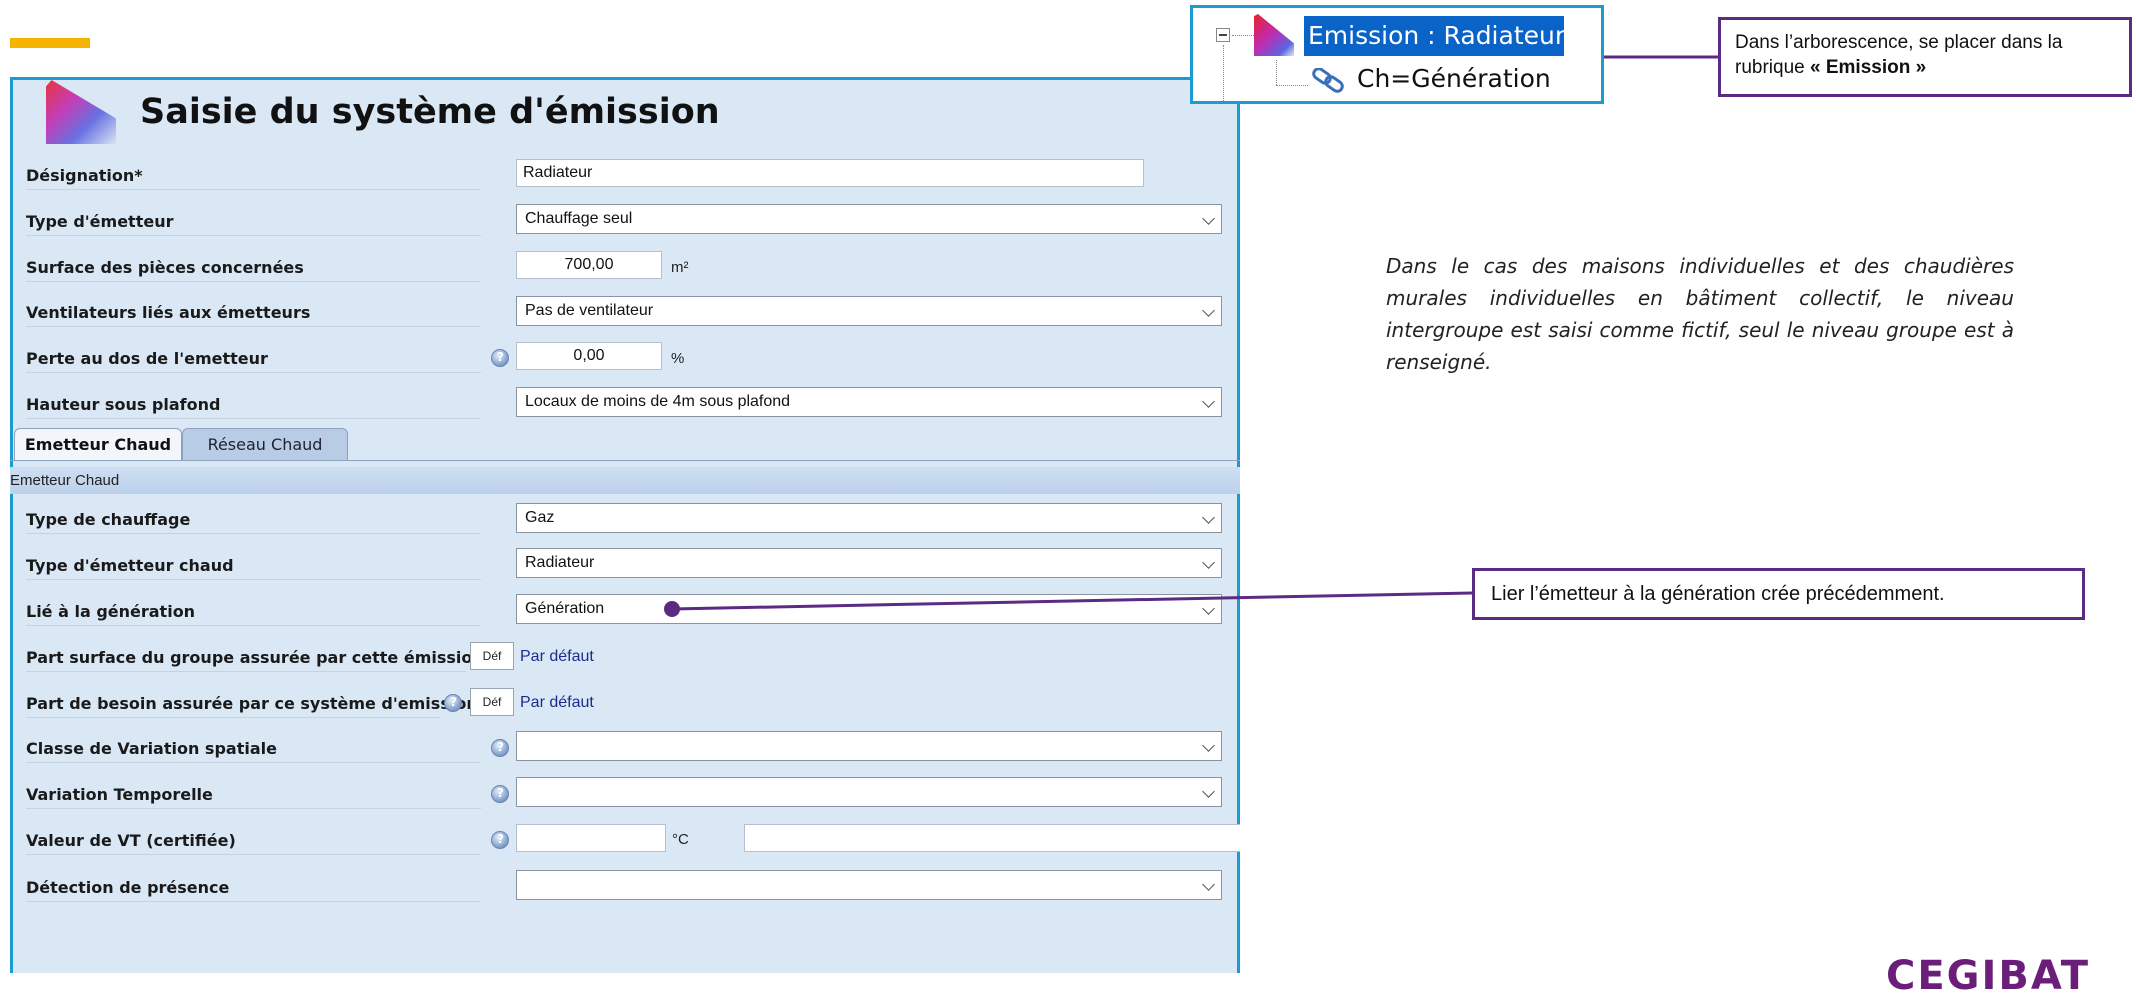 The width and height of the screenshot is (2136, 999). Describe the element at coordinates (253, 751) in the screenshot. I see `spatial-variation-label: Classe de Variation spatiale` at that location.